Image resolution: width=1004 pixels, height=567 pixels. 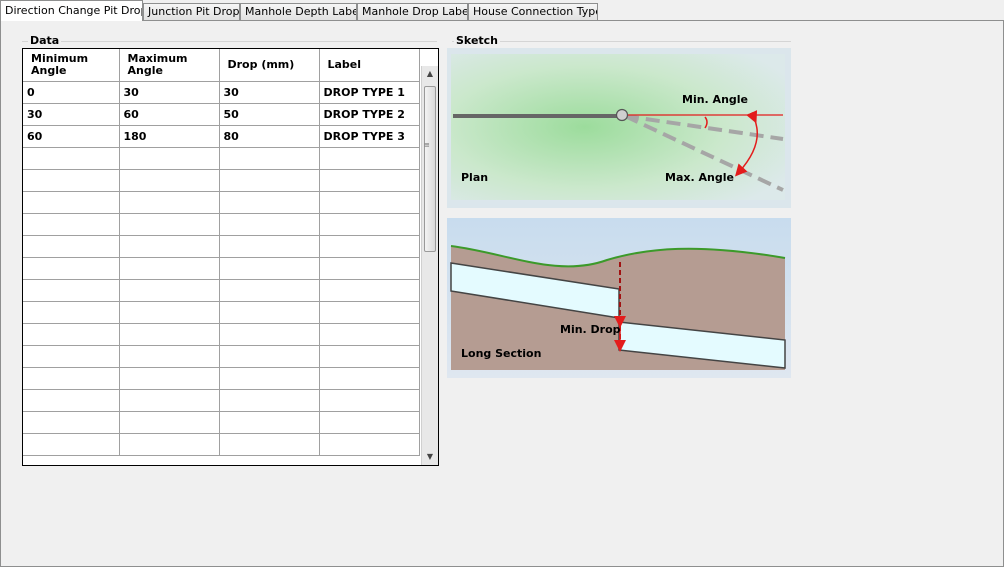 What do you see at coordinates (430, 457) in the screenshot?
I see `scroll-down-arrow-icon: ▼` at bounding box center [430, 457].